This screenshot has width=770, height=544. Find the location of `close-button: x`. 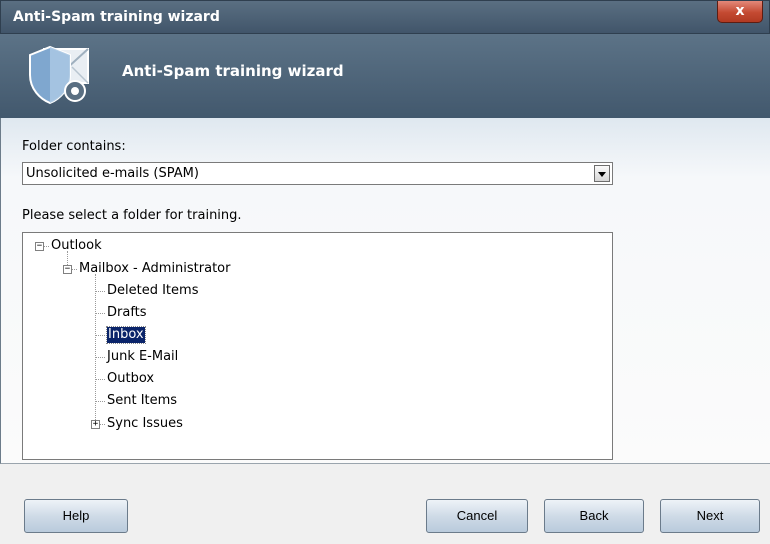

close-button: x is located at coordinates (740, 12).